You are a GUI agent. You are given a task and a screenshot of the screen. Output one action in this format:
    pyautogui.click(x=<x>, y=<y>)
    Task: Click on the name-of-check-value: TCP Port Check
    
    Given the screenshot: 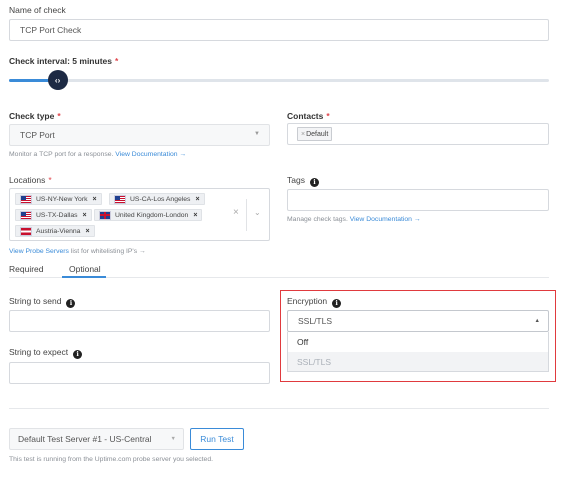 What is the action you would take?
    pyautogui.click(x=51, y=30)
    